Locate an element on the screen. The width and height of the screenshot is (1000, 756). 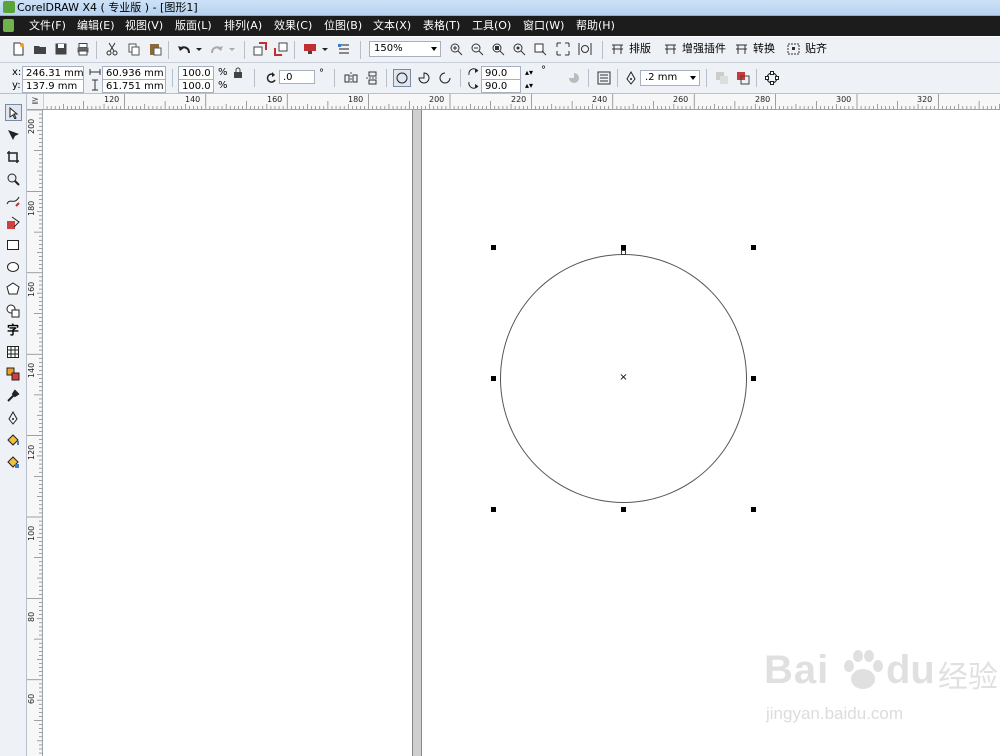
mirror-horizontal-icon is located at coordinates (351, 78).